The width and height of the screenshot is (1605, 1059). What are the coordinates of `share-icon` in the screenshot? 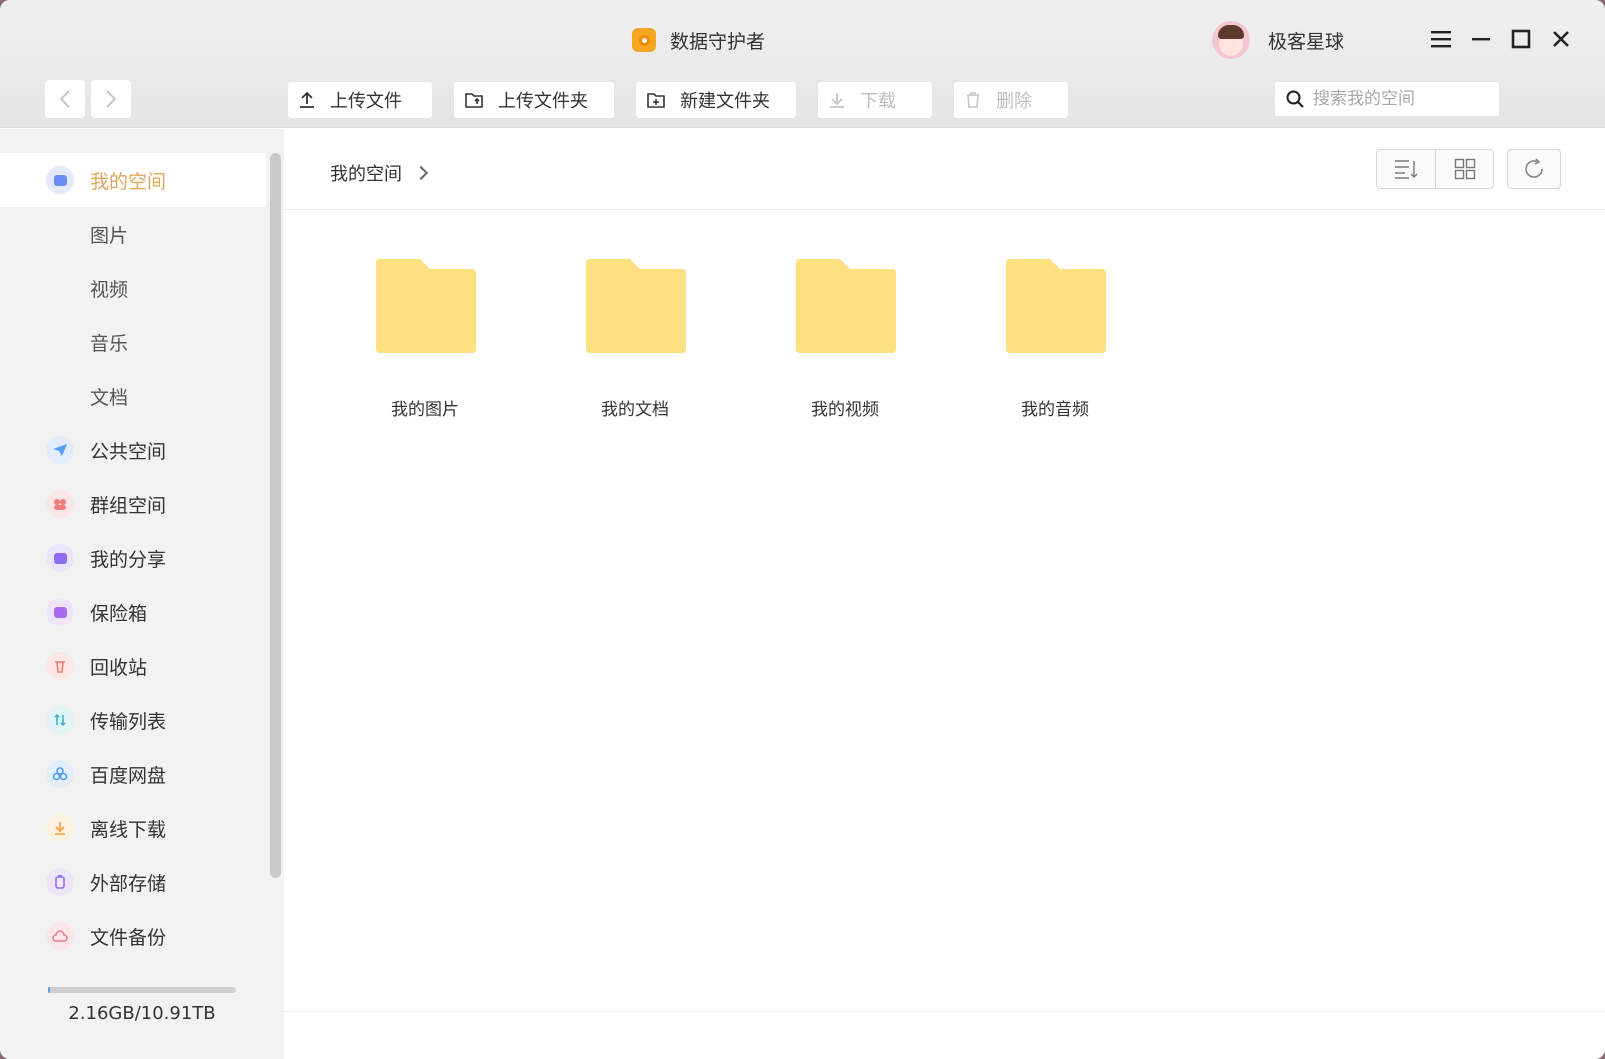 It's located at (60, 558).